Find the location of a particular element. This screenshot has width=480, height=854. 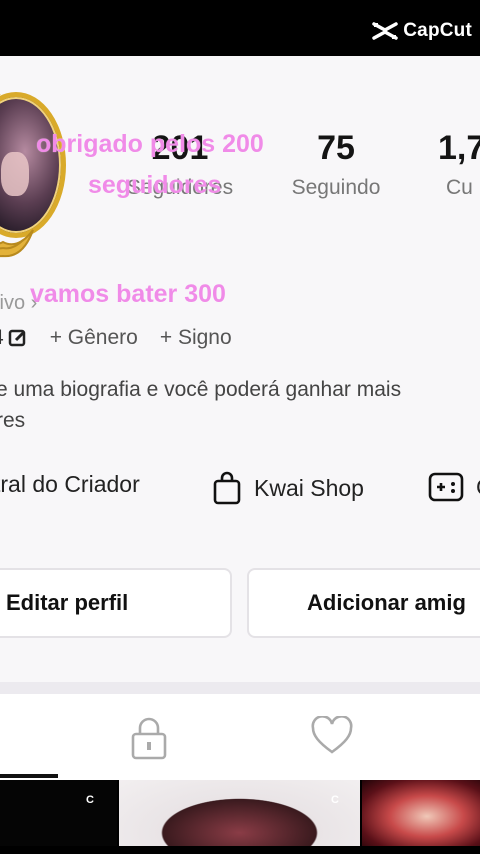

video-thumbnail is located at coordinates (421, 813).